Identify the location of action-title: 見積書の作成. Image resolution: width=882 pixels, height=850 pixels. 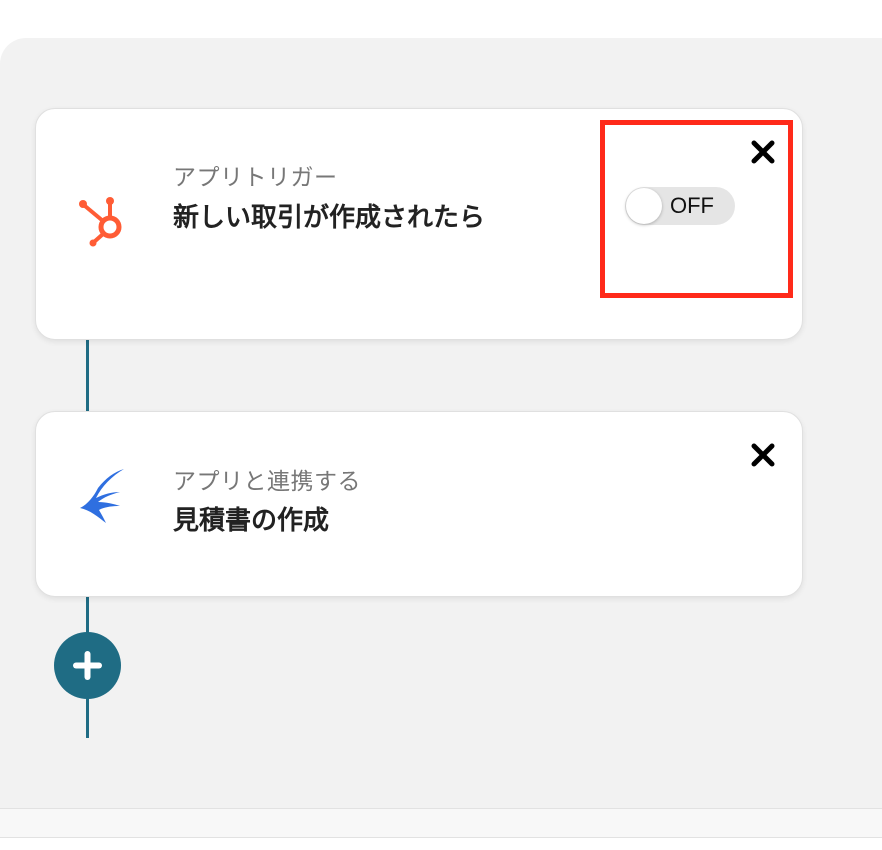
(251, 521).